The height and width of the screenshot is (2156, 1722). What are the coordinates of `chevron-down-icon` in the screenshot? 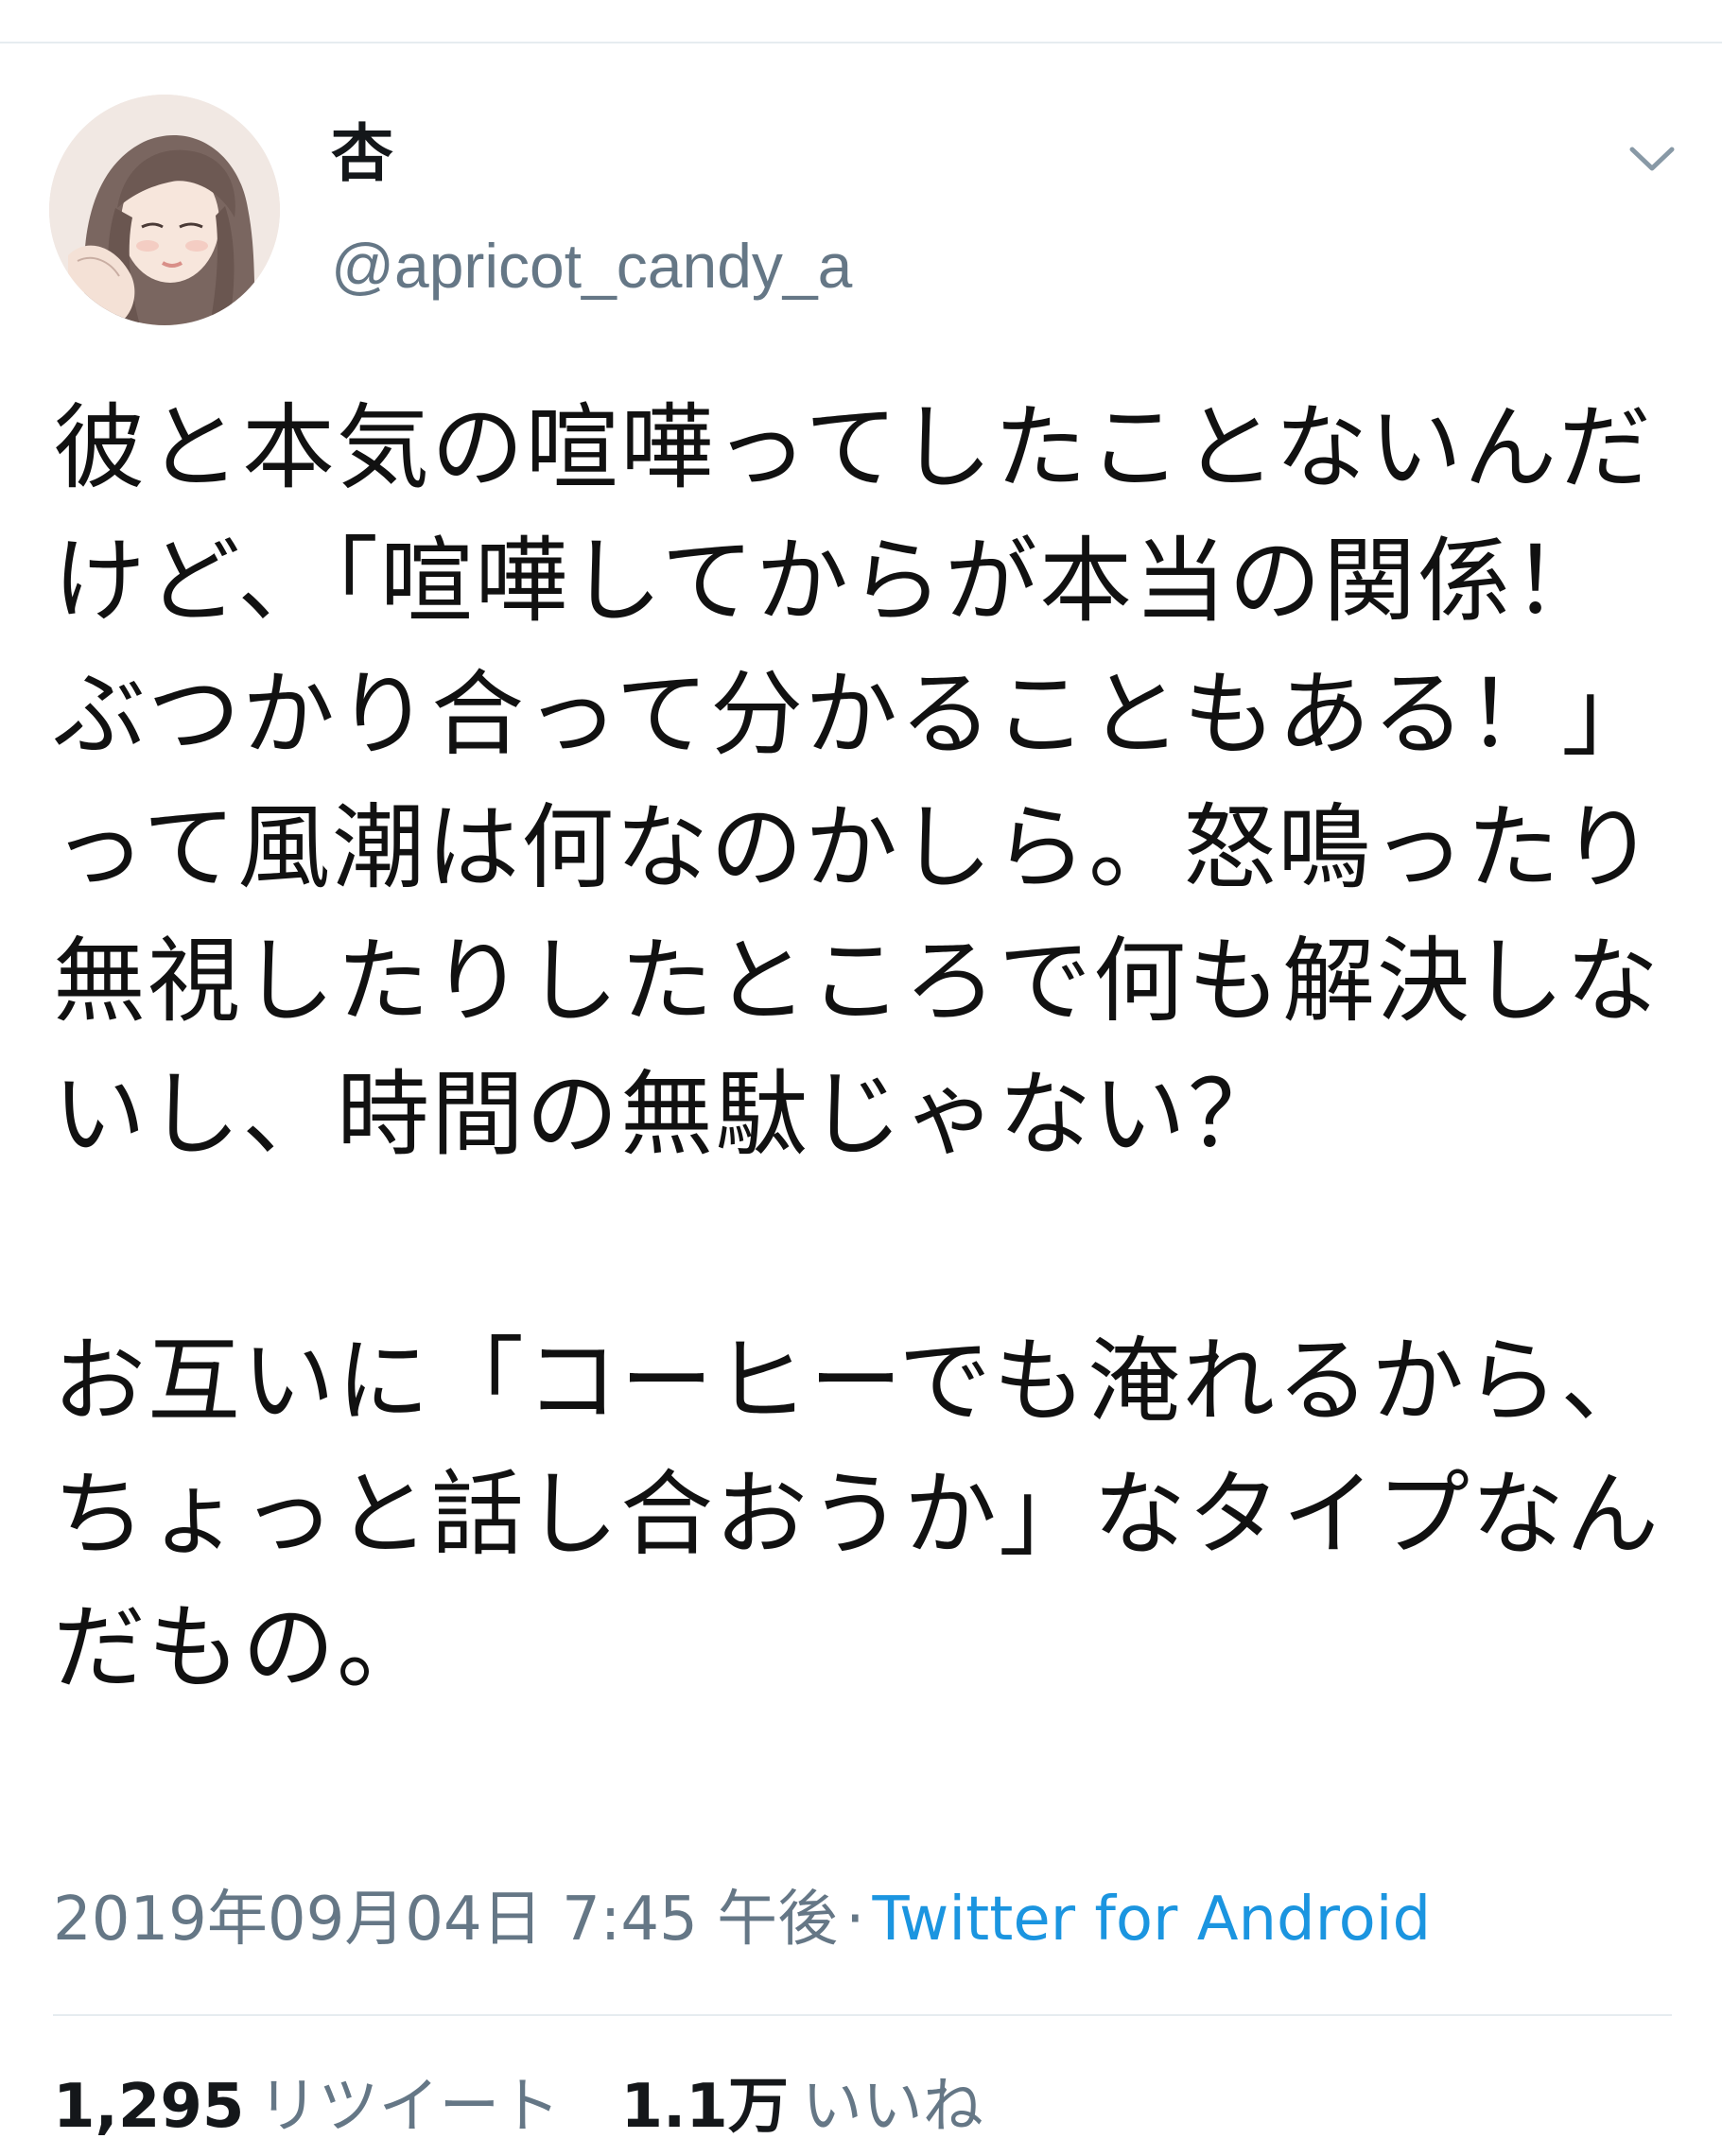 It's located at (1652, 159).